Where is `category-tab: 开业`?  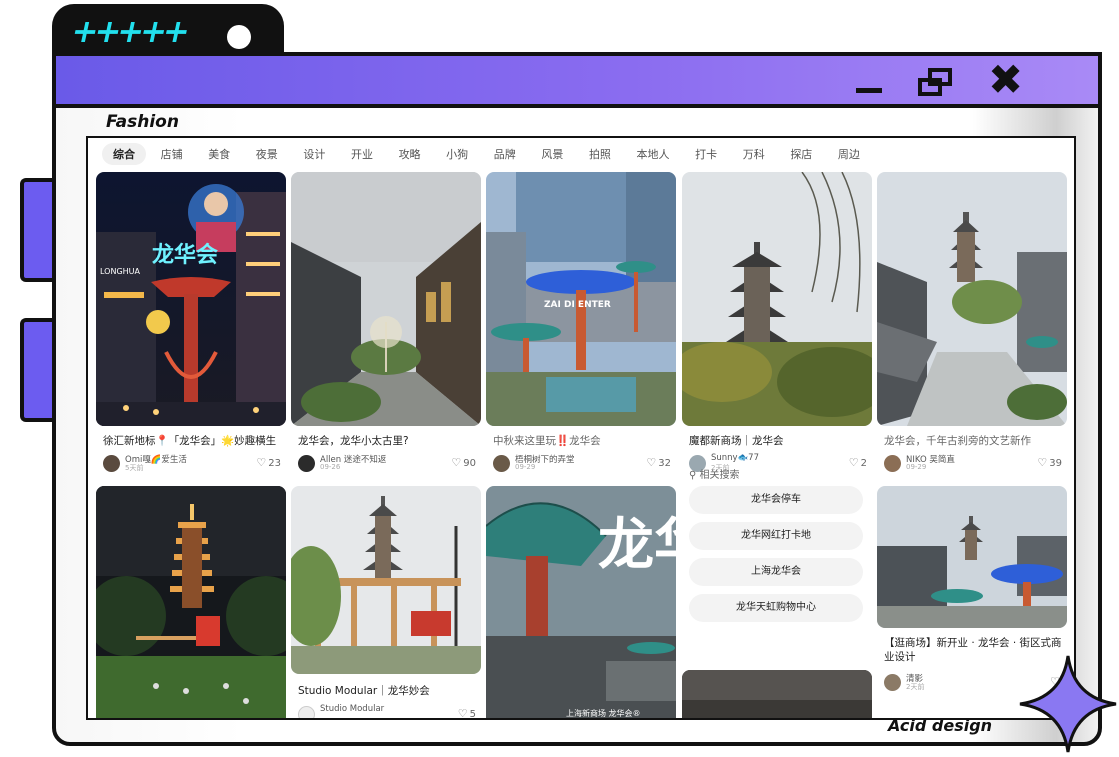
category-tab: 开业 is located at coordinates (362, 154).